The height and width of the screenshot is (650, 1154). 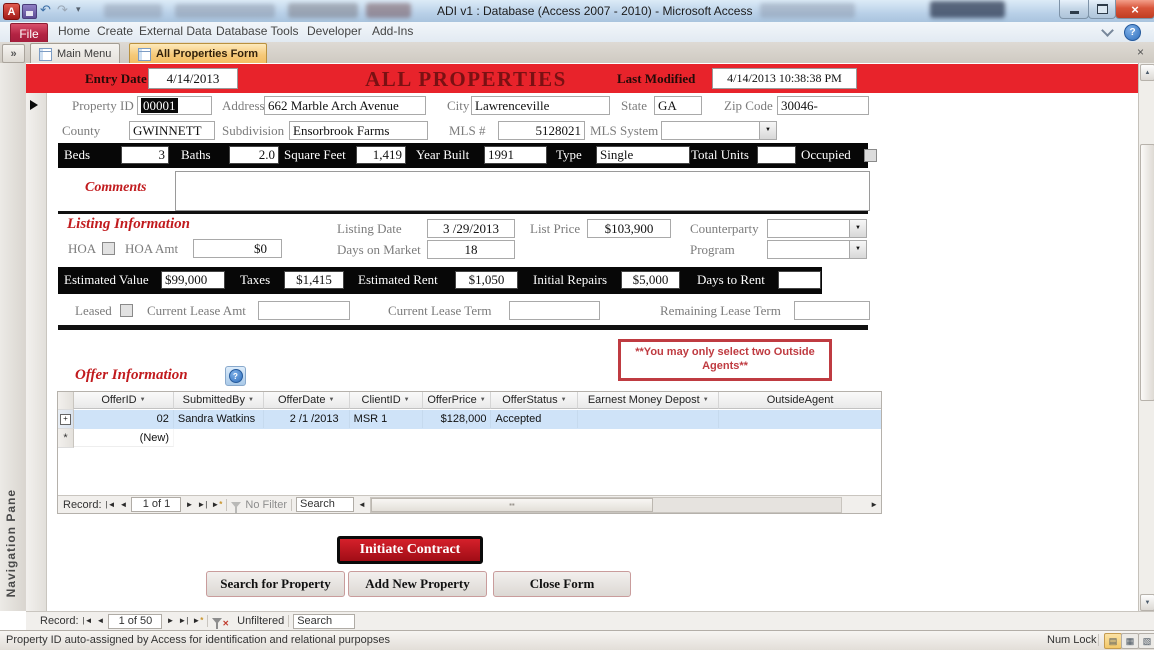 What do you see at coordinates (74, 31) in the screenshot?
I see `ribbon-tab-home: Home` at bounding box center [74, 31].